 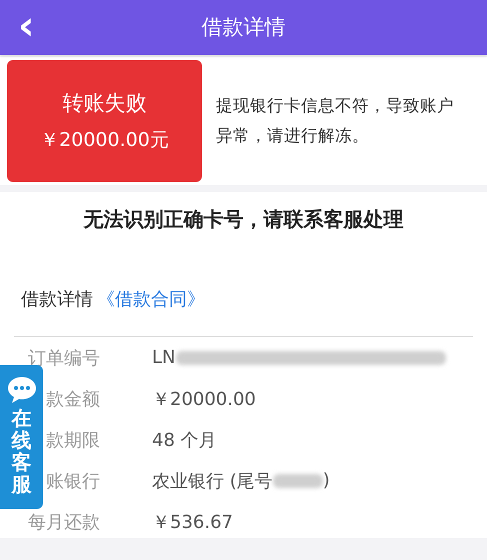 I want to click on field-label: 账银行, so click(x=72, y=481).